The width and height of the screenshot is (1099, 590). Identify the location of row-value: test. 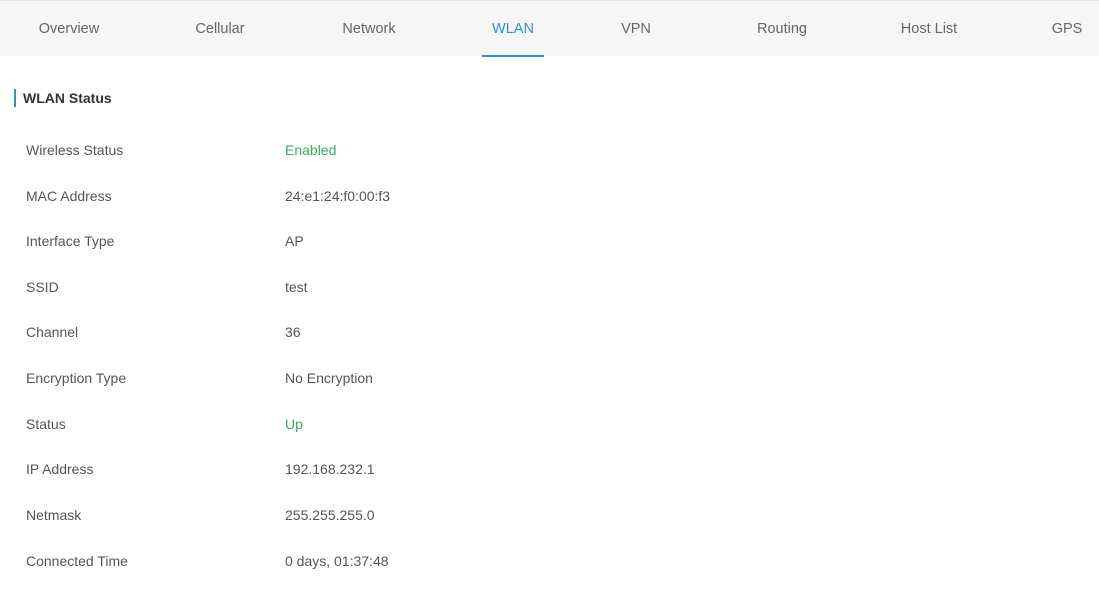
(296, 287).